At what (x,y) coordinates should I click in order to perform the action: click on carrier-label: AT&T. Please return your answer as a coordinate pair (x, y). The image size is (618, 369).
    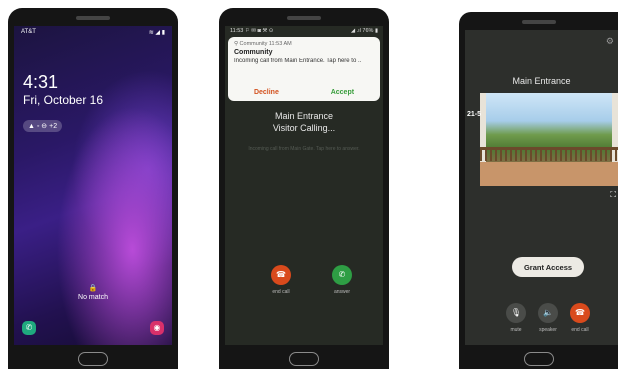
    Looking at the image, I should click on (28, 32).